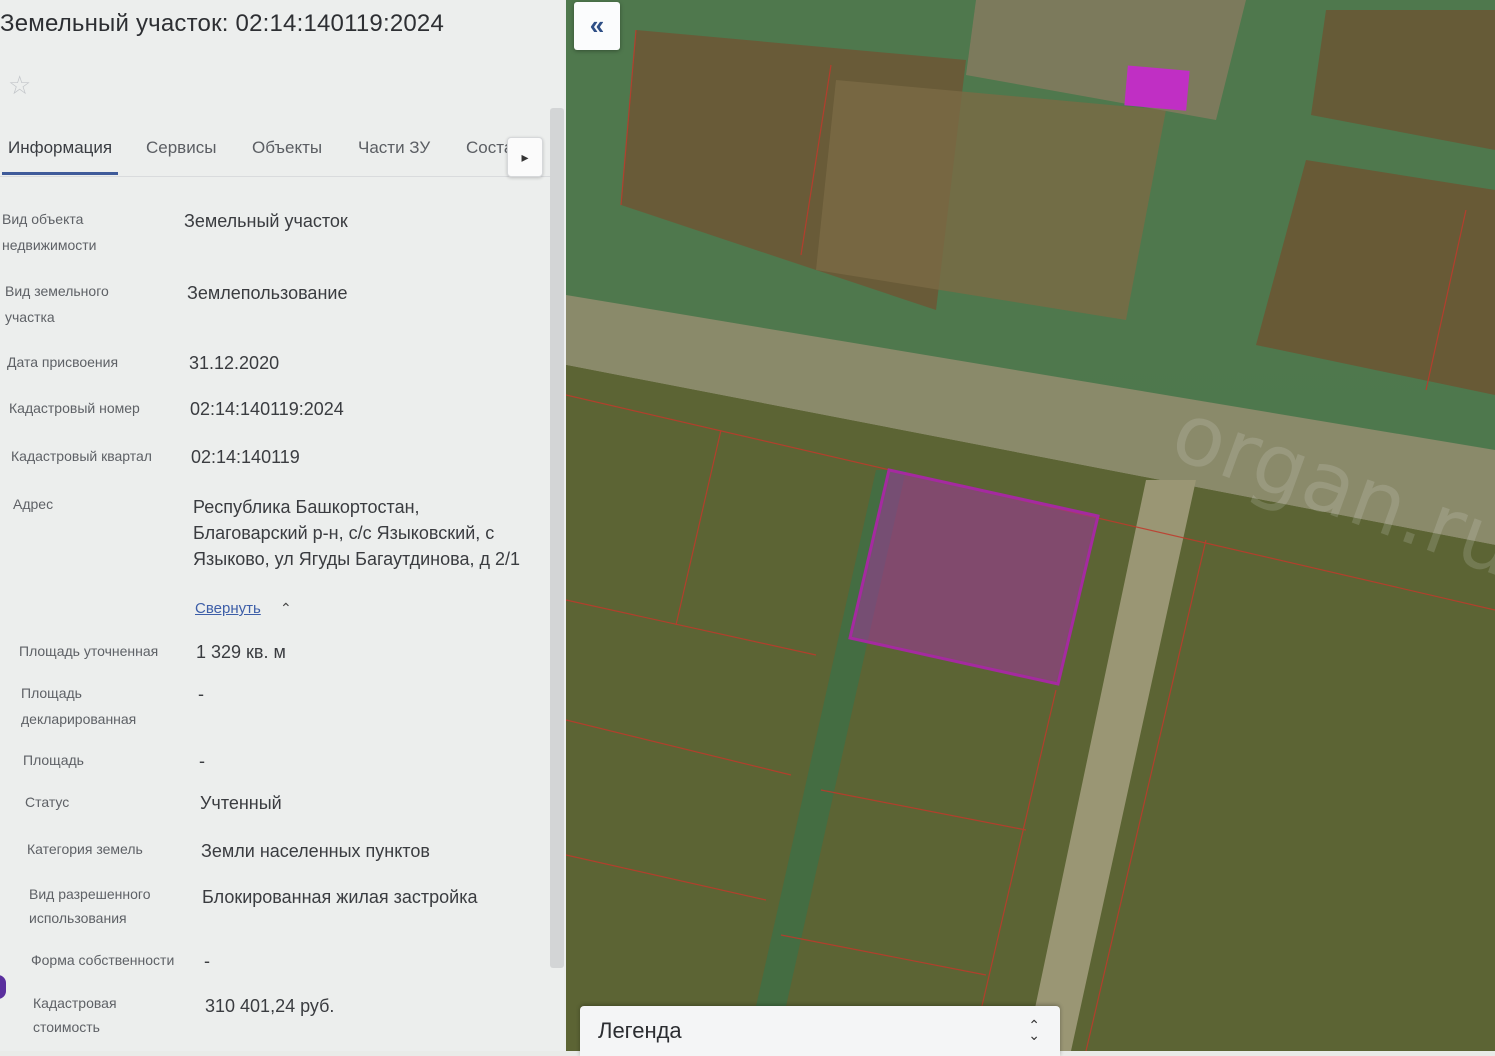 This screenshot has width=1495, height=1056. What do you see at coordinates (202, 761) in the screenshot?
I see `value-area: -` at bounding box center [202, 761].